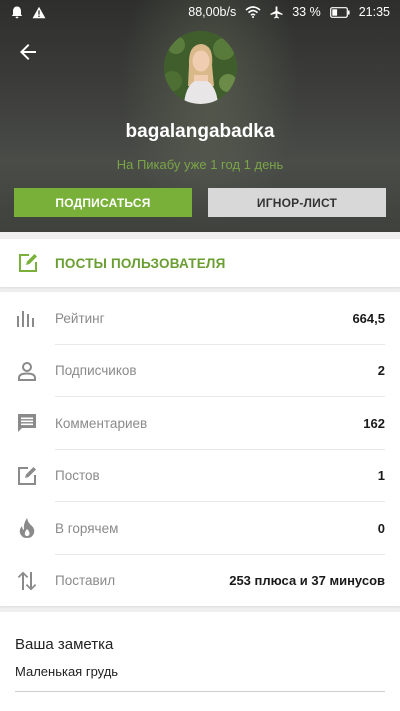  What do you see at coordinates (140, 263) in the screenshot?
I see `user-posts-label: ПОСТЫ ПОЛЬЗОВАТЕЛЯ` at bounding box center [140, 263].